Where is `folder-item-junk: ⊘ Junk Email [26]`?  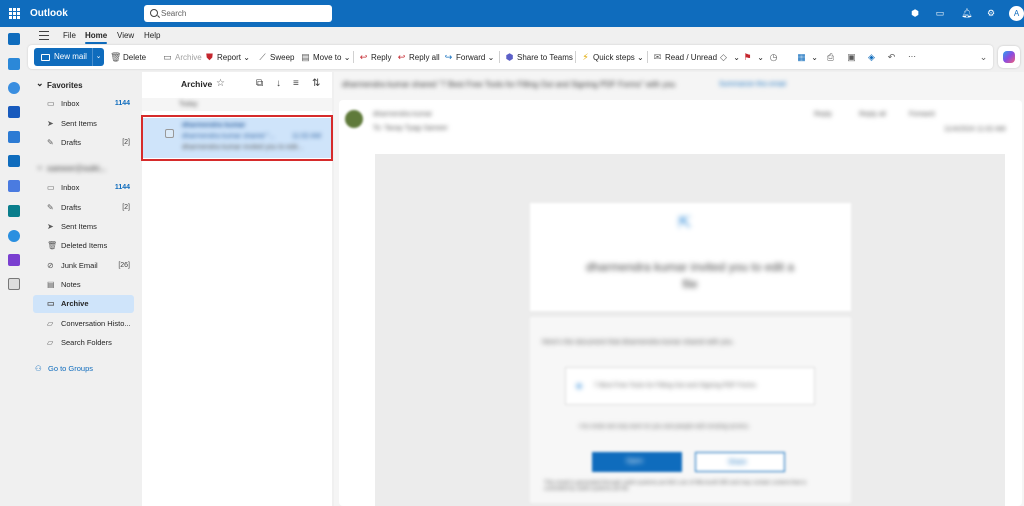 folder-item-junk: ⊘ Junk Email [26] is located at coordinates (83, 266).